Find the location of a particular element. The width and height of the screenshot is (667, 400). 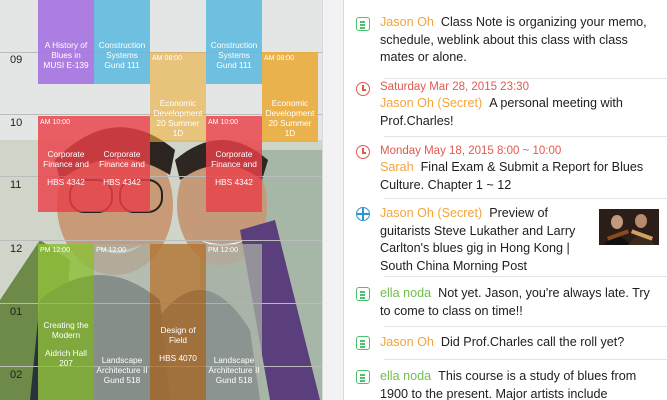

class-room: Aidrich Hall is located at coordinates (66, 353).